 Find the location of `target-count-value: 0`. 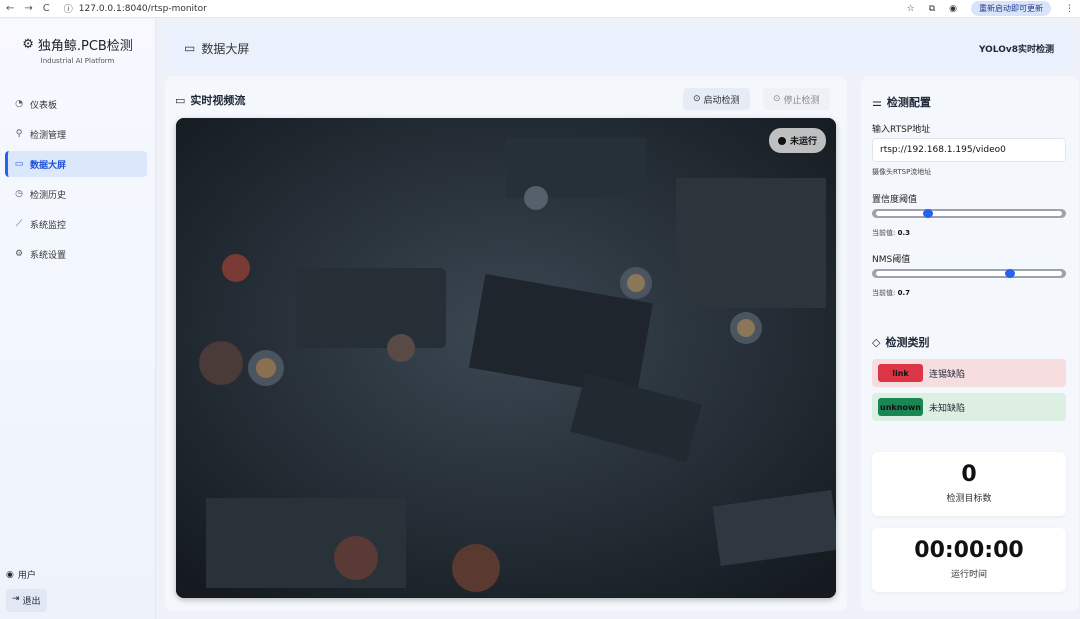

target-count-value: 0 is located at coordinates (969, 474).